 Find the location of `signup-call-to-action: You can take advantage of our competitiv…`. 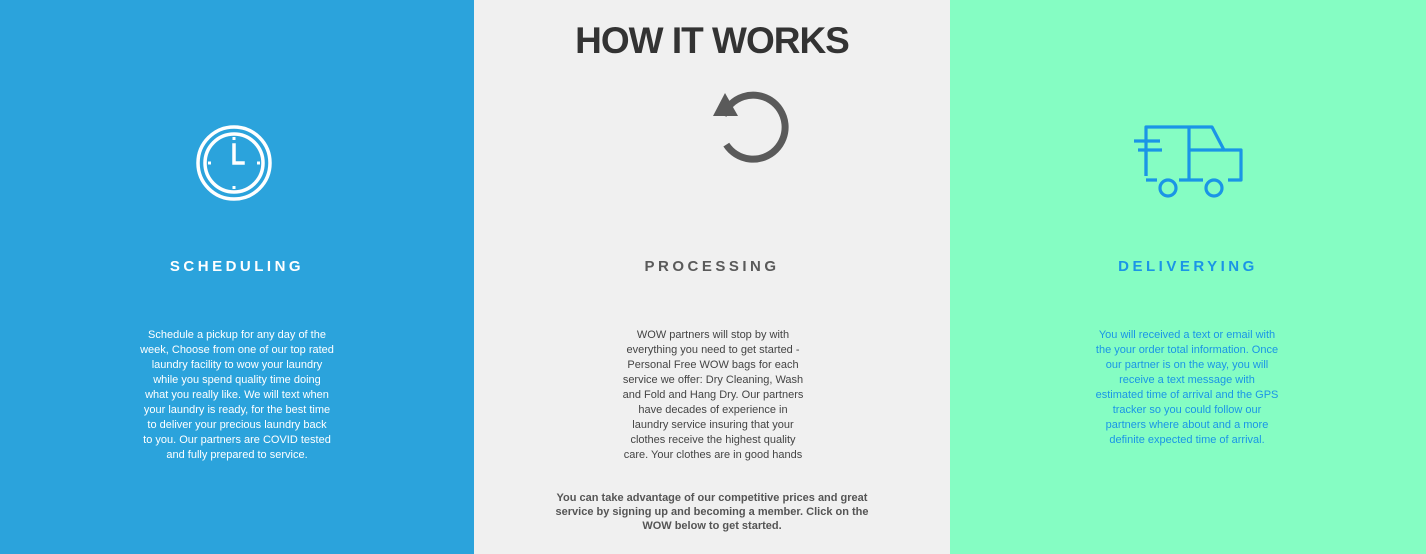

signup-call-to-action: You can take advantage of our competitiv… is located at coordinates (712, 512).